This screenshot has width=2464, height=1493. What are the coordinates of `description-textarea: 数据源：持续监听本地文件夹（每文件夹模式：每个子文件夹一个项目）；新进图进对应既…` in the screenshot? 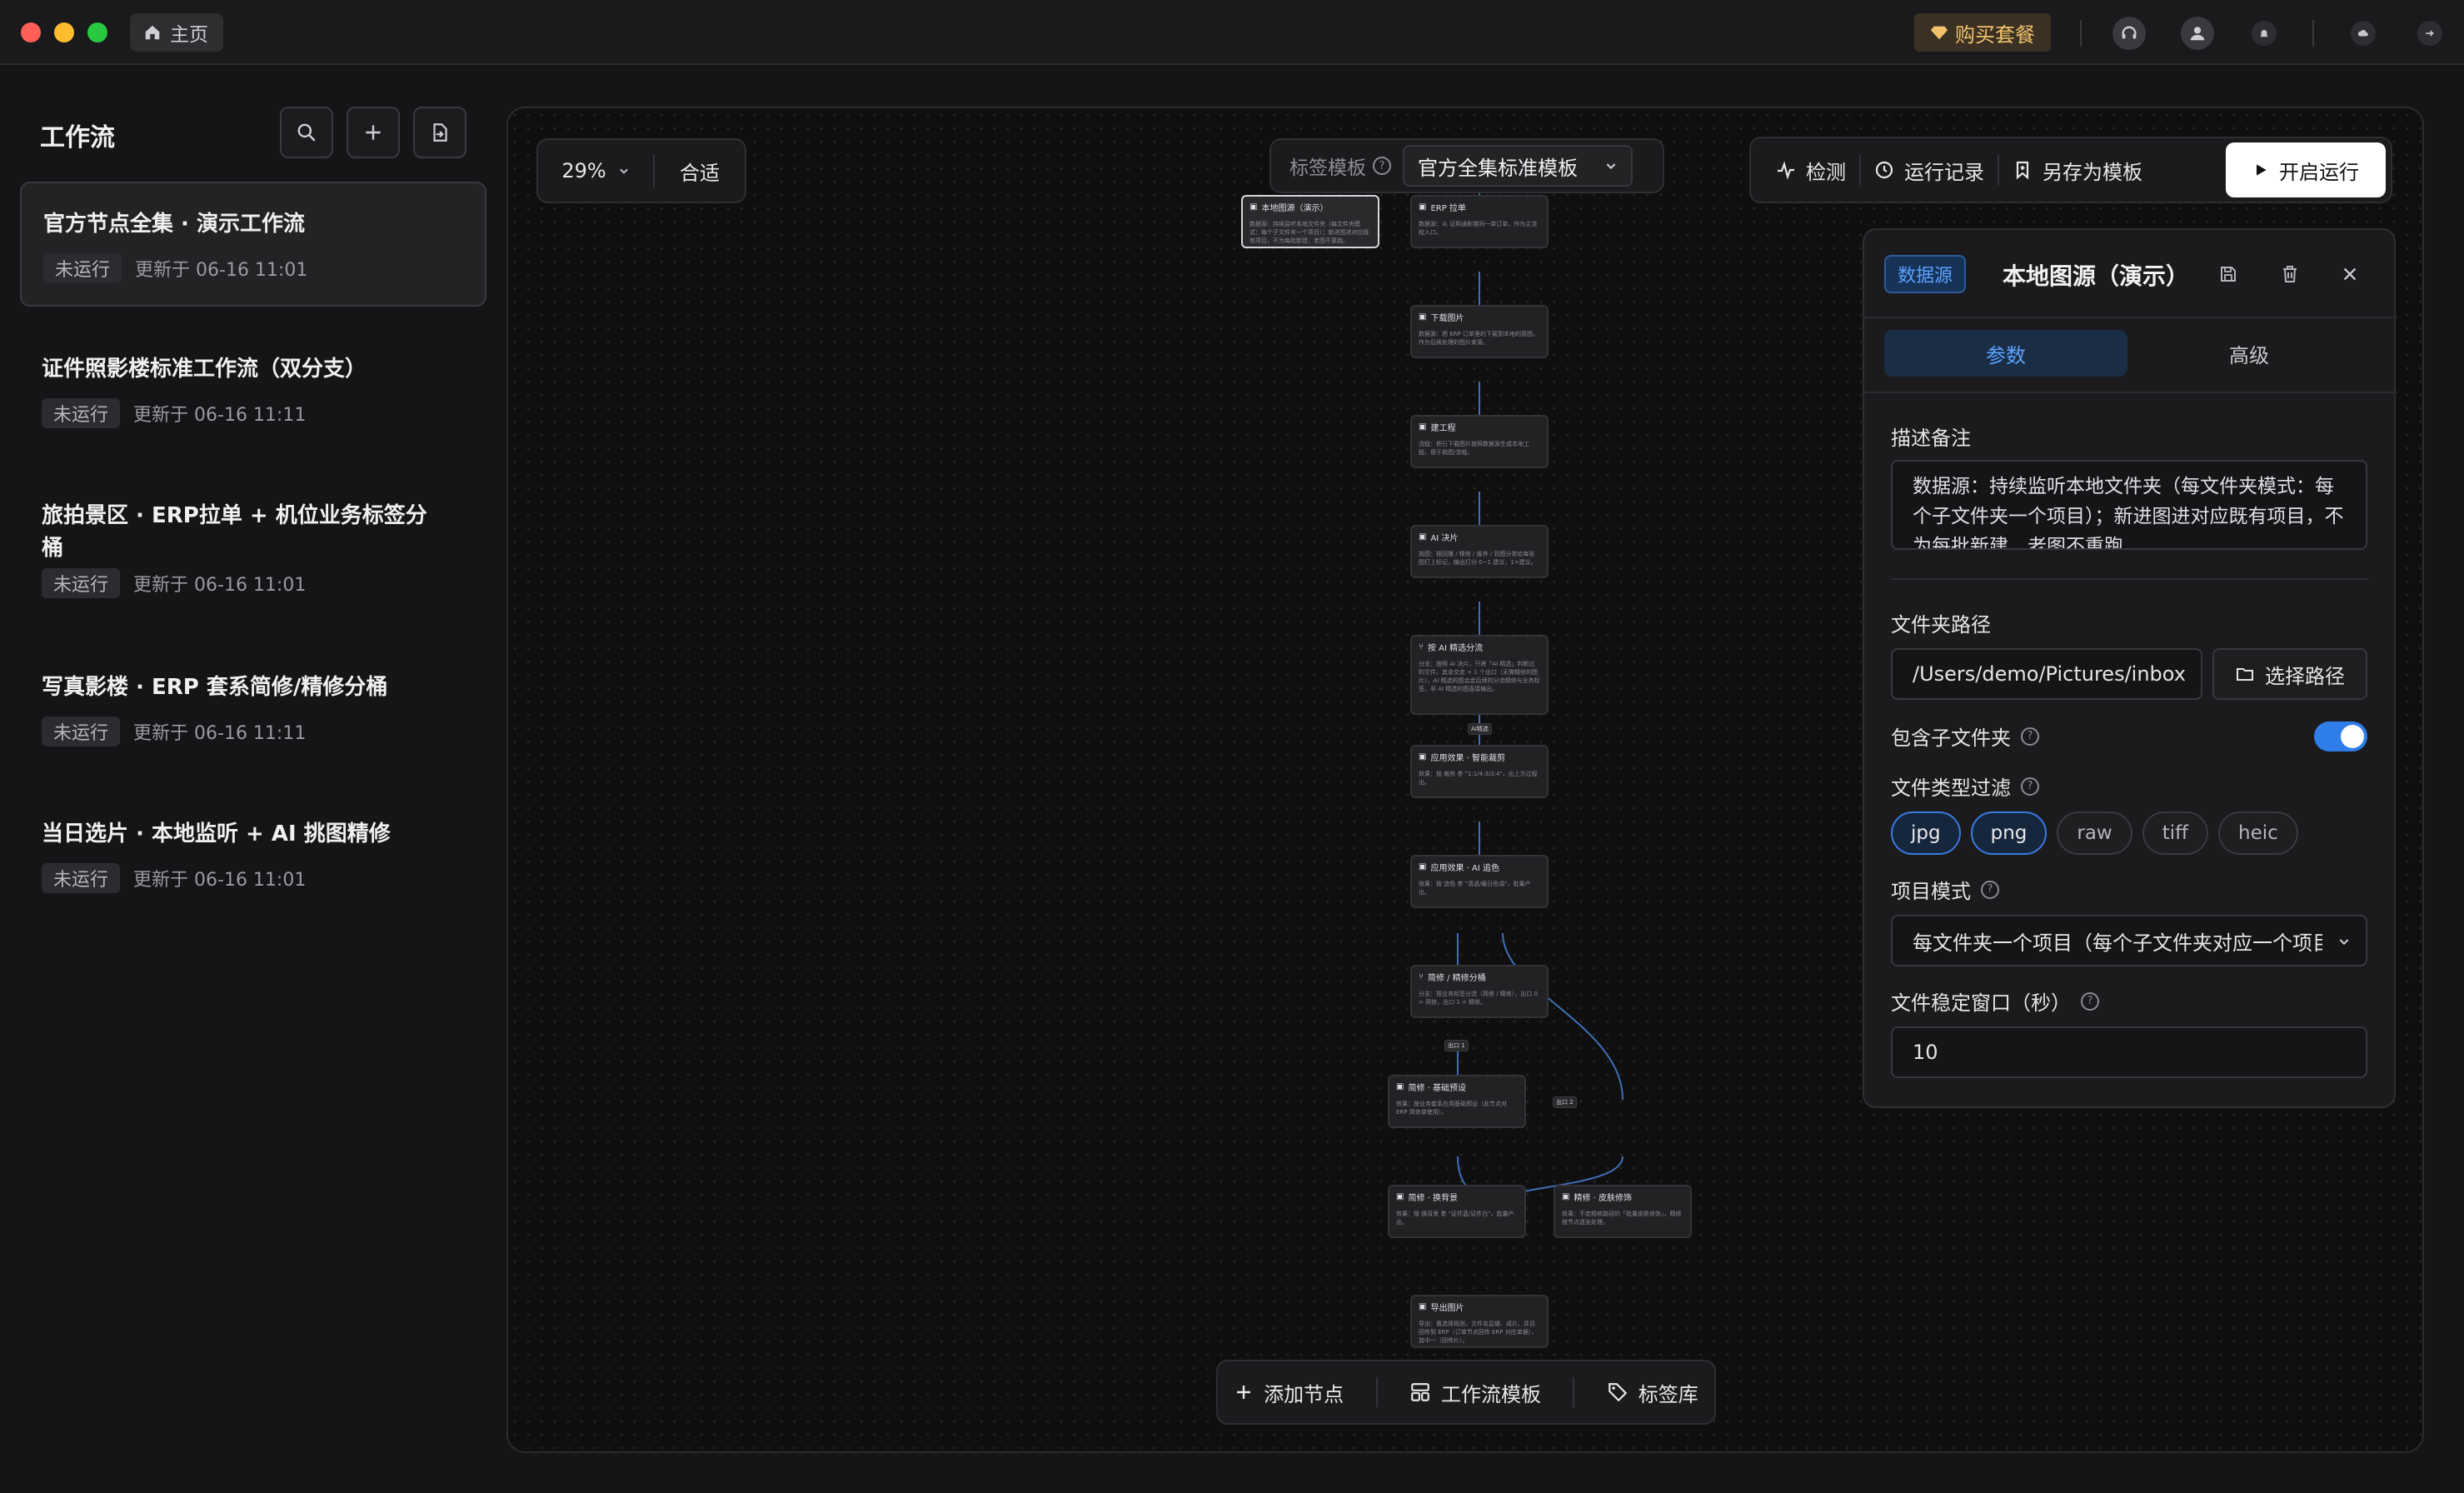 It's located at (2129, 505).